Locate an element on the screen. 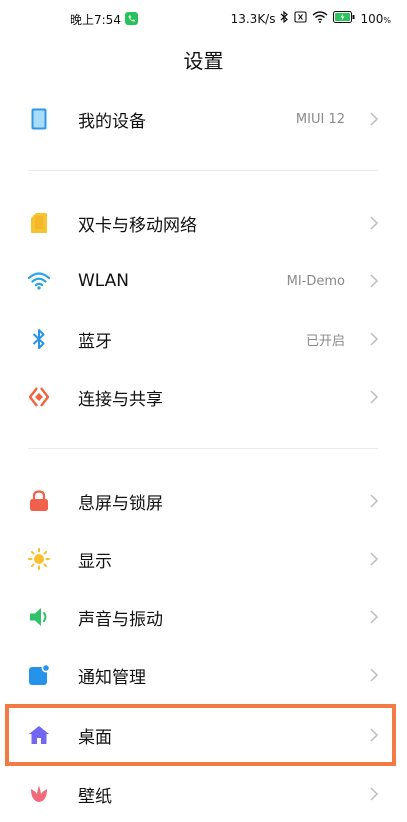 Image resolution: width=407 pixels, height=822 pixels. settings-item-label: 连接与共享 is located at coordinates (120, 399).